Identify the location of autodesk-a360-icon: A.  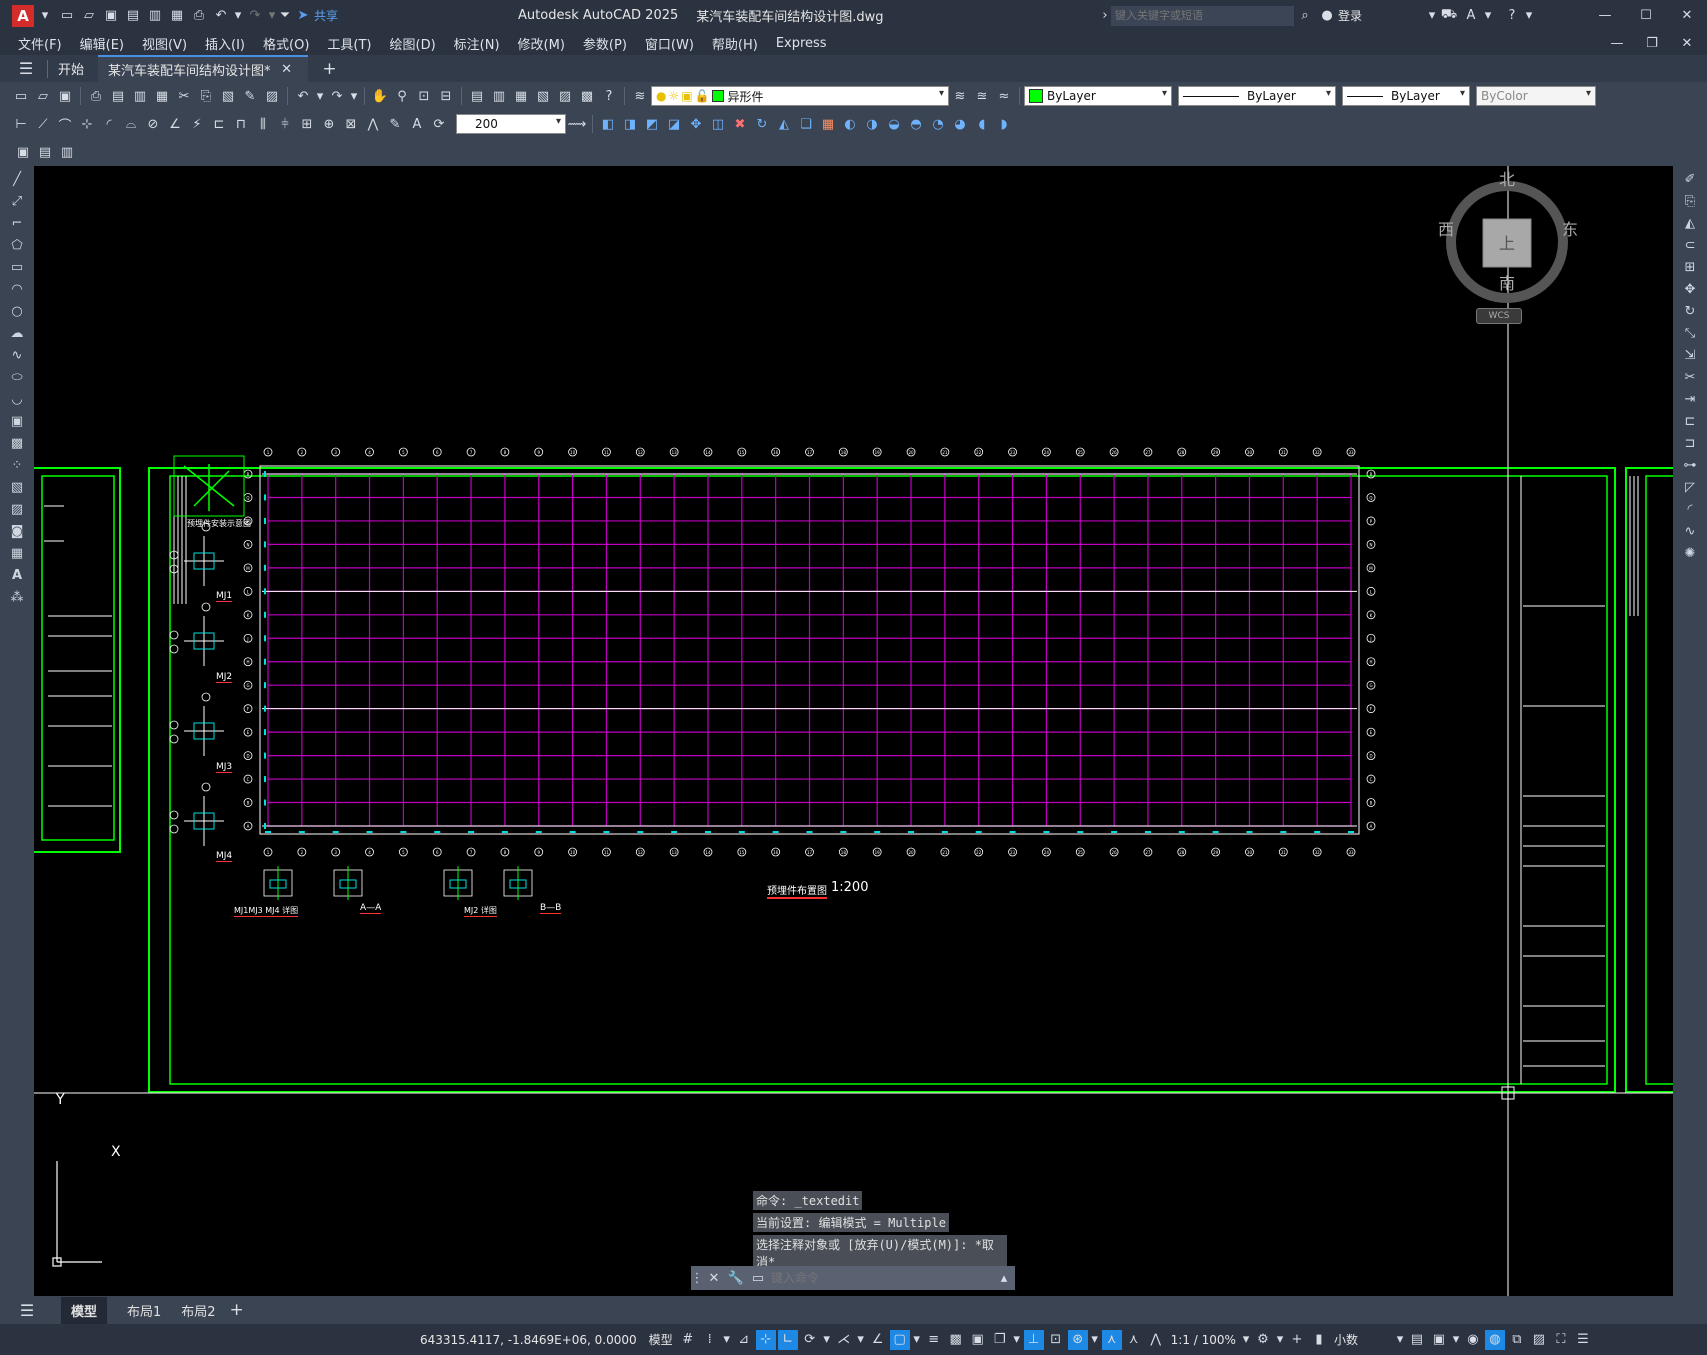
(1471, 16).